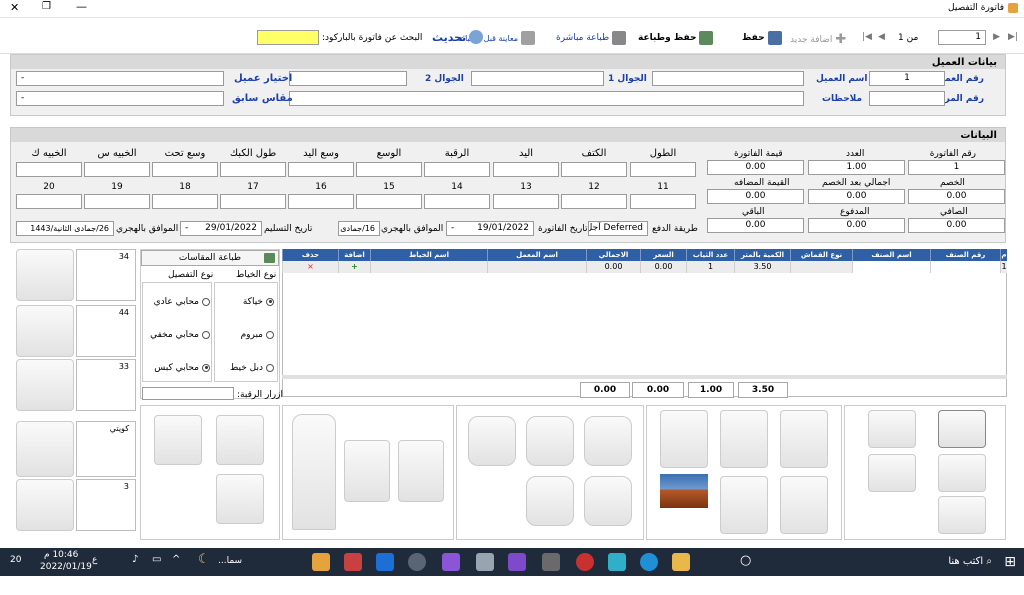 The width and height of the screenshot is (1024, 595). I want to click on customer-name-input, so click(728, 78).